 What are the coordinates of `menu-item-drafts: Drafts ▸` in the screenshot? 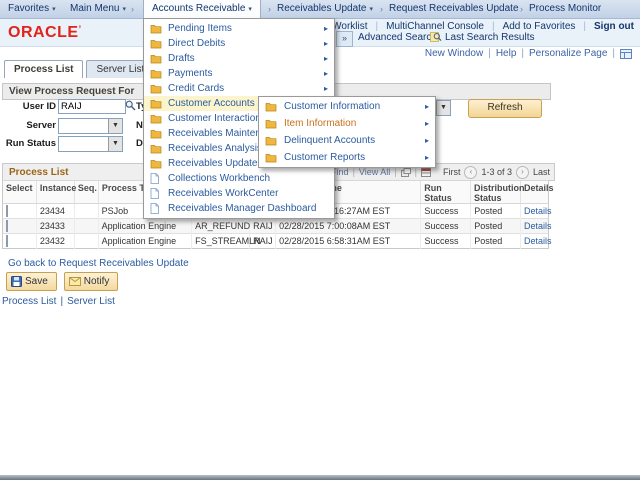 It's located at (239, 58).